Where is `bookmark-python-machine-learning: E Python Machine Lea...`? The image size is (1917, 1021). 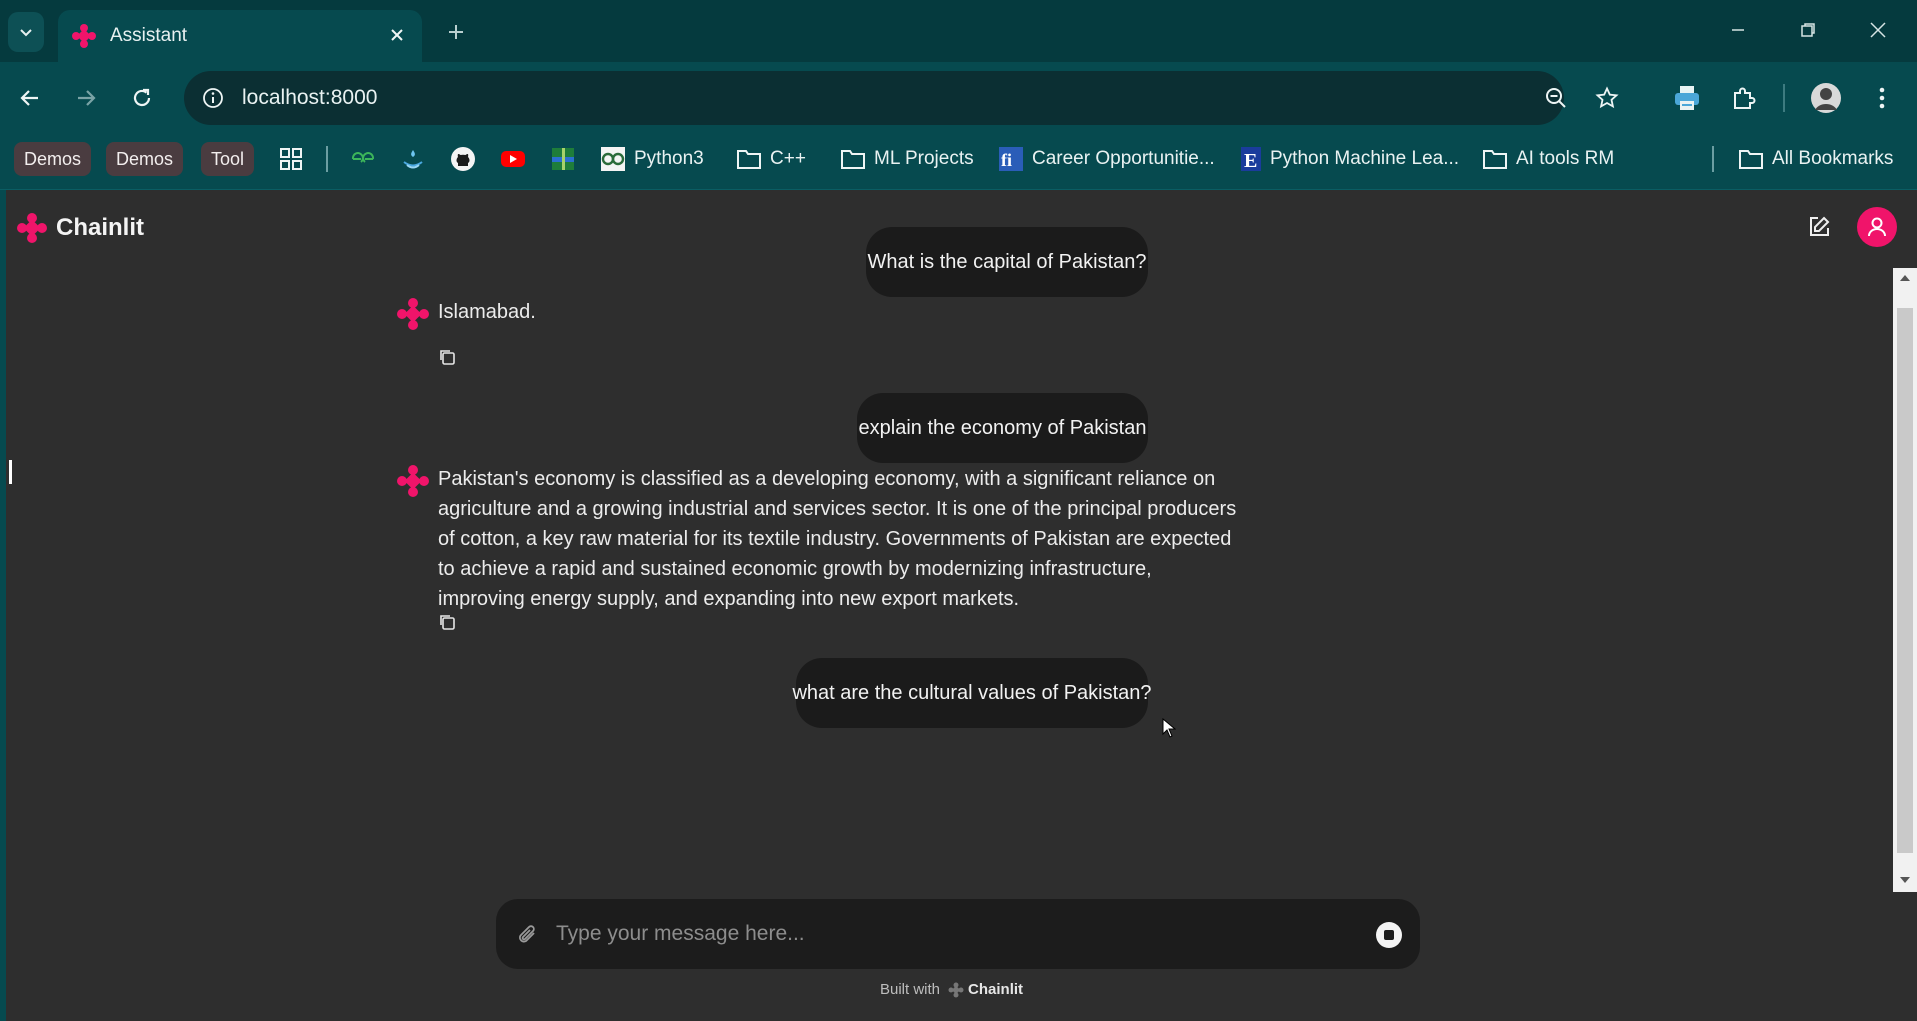
bookmark-python-machine-learning: E Python Machine Lea... is located at coordinates (1349, 159).